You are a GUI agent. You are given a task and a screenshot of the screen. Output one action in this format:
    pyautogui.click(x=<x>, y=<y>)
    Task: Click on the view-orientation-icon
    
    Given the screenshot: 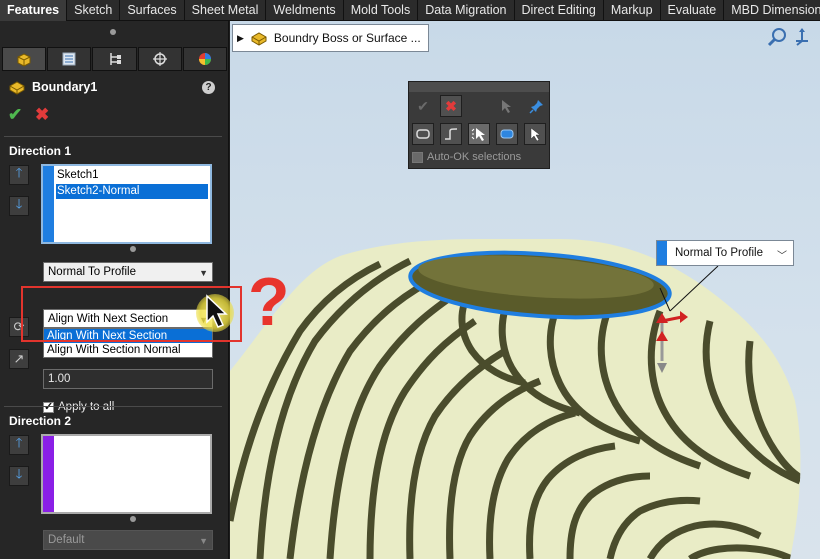 What is the action you would take?
    pyautogui.click(x=802, y=38)
    